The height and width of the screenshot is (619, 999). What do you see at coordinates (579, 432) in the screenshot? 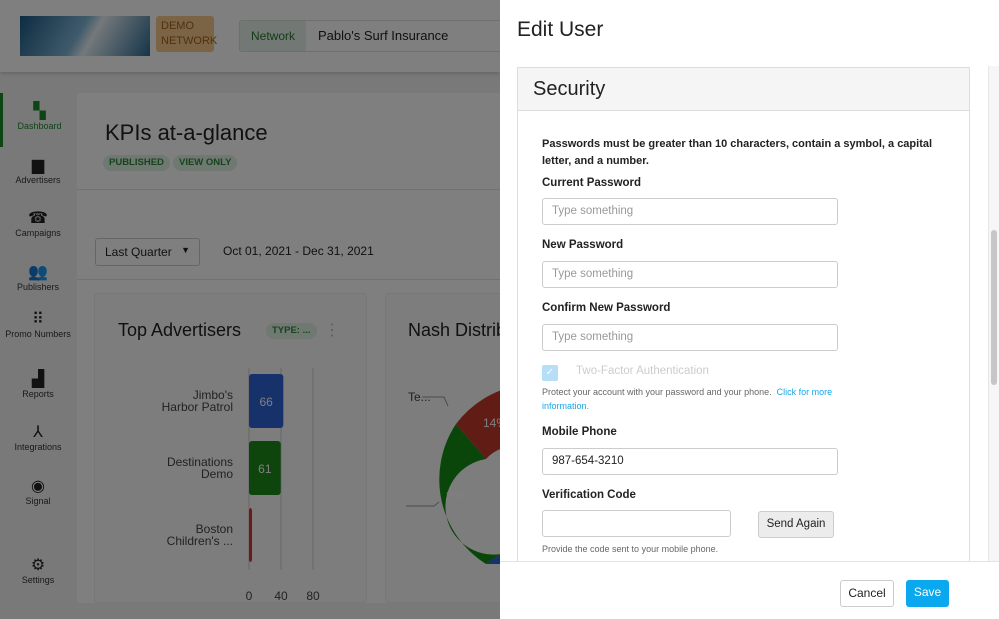
I see `mobile-phone-label: Mobile Phone` at bounding box center [579, 432].